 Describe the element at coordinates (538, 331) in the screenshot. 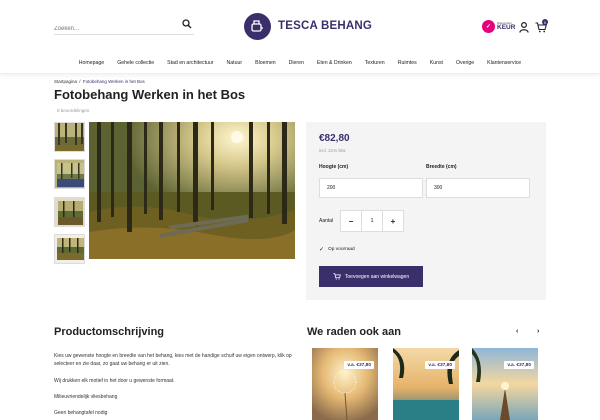

I see `chevron-right-icon: ›` at that location.